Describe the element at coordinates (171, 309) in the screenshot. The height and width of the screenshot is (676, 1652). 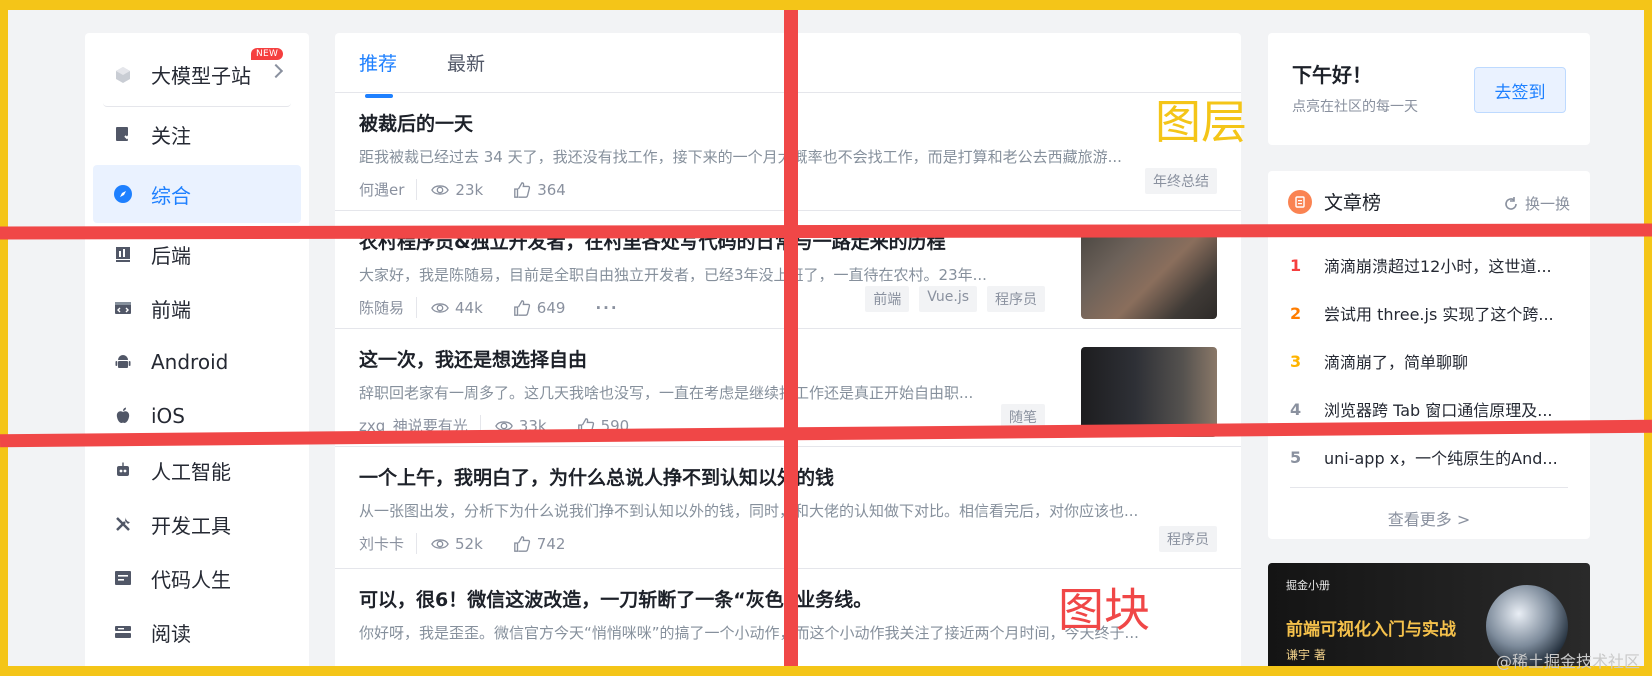
I see `sidebar-item-label: 前端` at that location.